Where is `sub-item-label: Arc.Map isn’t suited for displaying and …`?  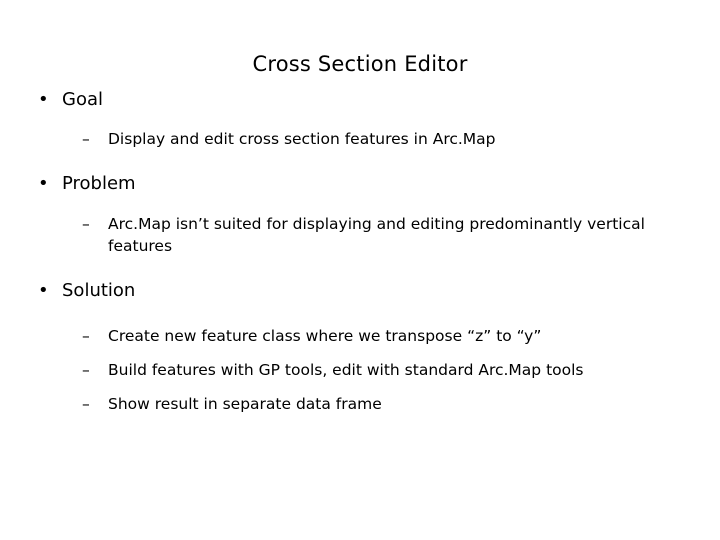
sub-item-label: Arc.Map isn’t suited for displaying and … is located at coordinates (376, 234).